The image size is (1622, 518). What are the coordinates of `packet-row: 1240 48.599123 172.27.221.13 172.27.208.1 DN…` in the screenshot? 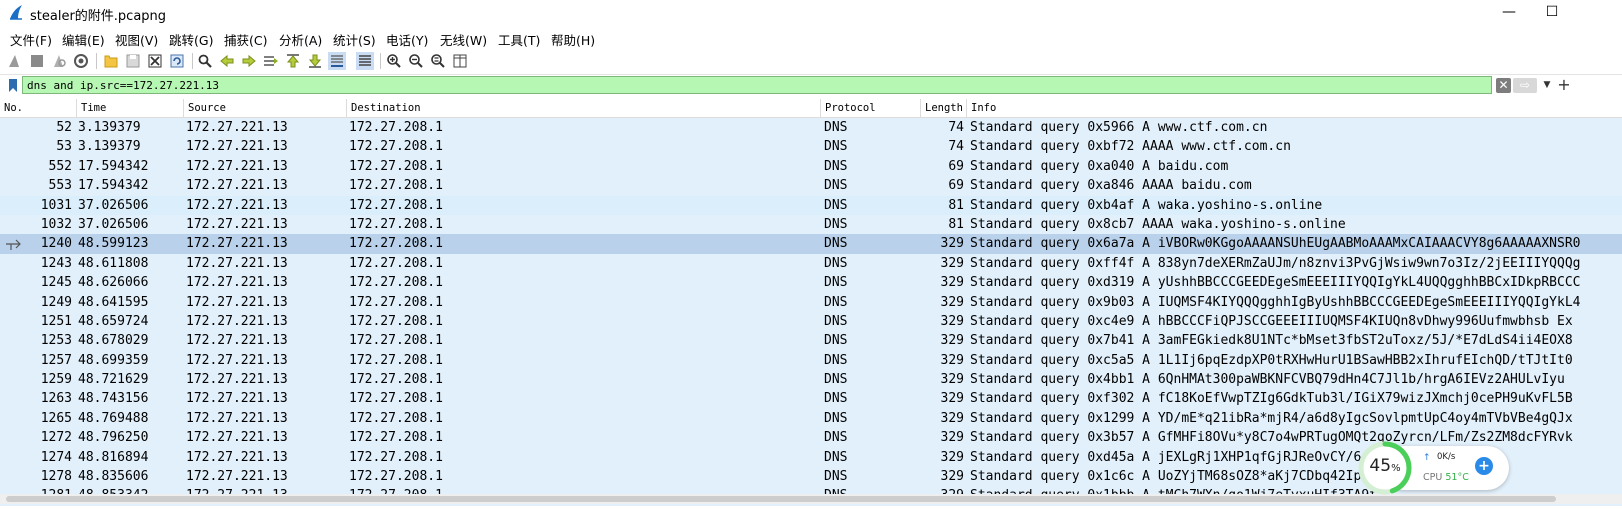 It's located at (811, 244).